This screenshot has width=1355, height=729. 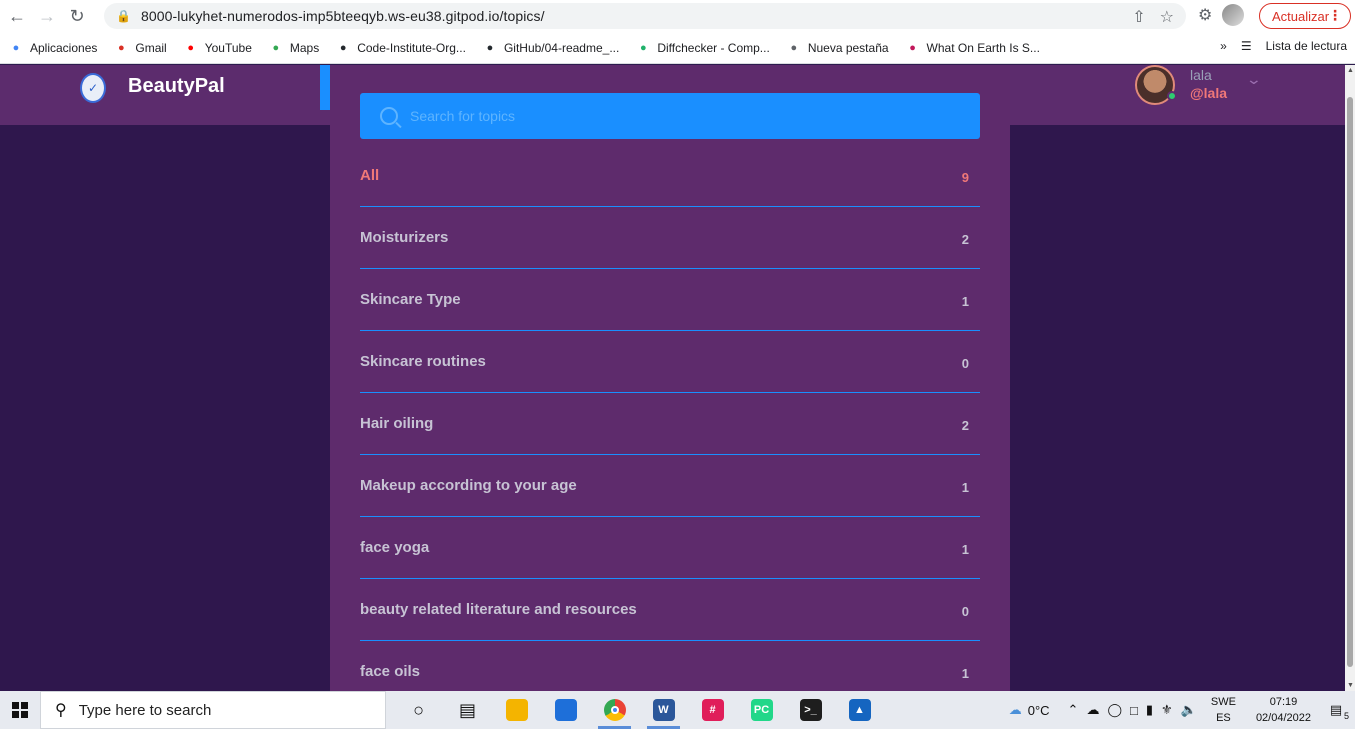 What do you see at coordinates (468, 485) in the screenshot?
I see `topic-name: Makeup according to your age` at bounding box center [468, 485].